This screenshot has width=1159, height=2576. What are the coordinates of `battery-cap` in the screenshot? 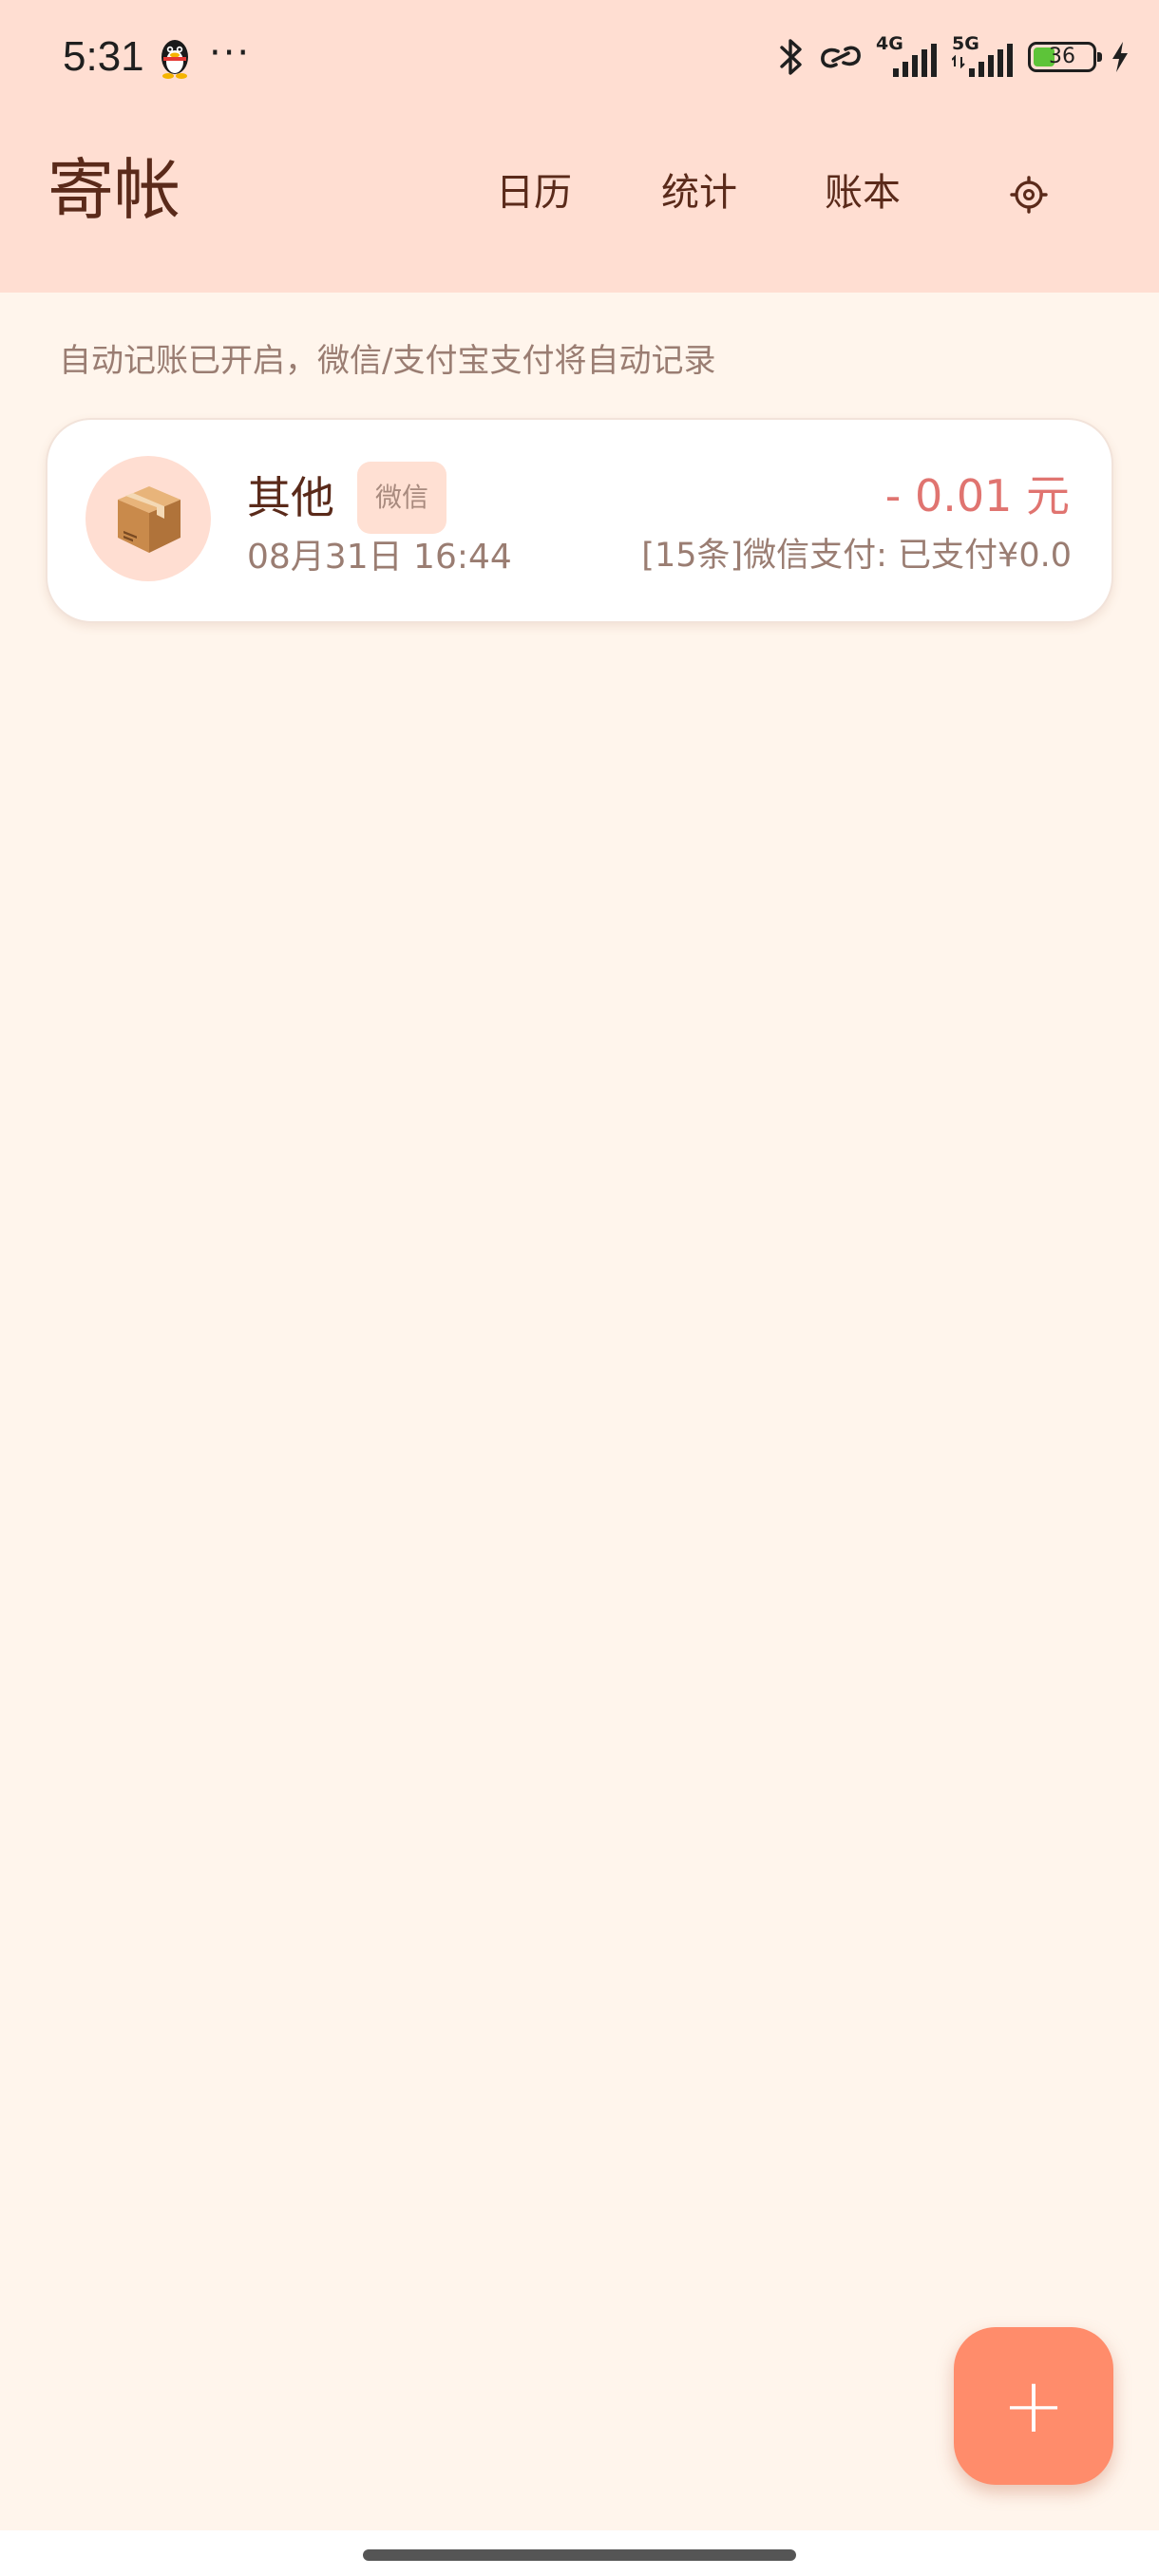 It's located at (1099, 57).